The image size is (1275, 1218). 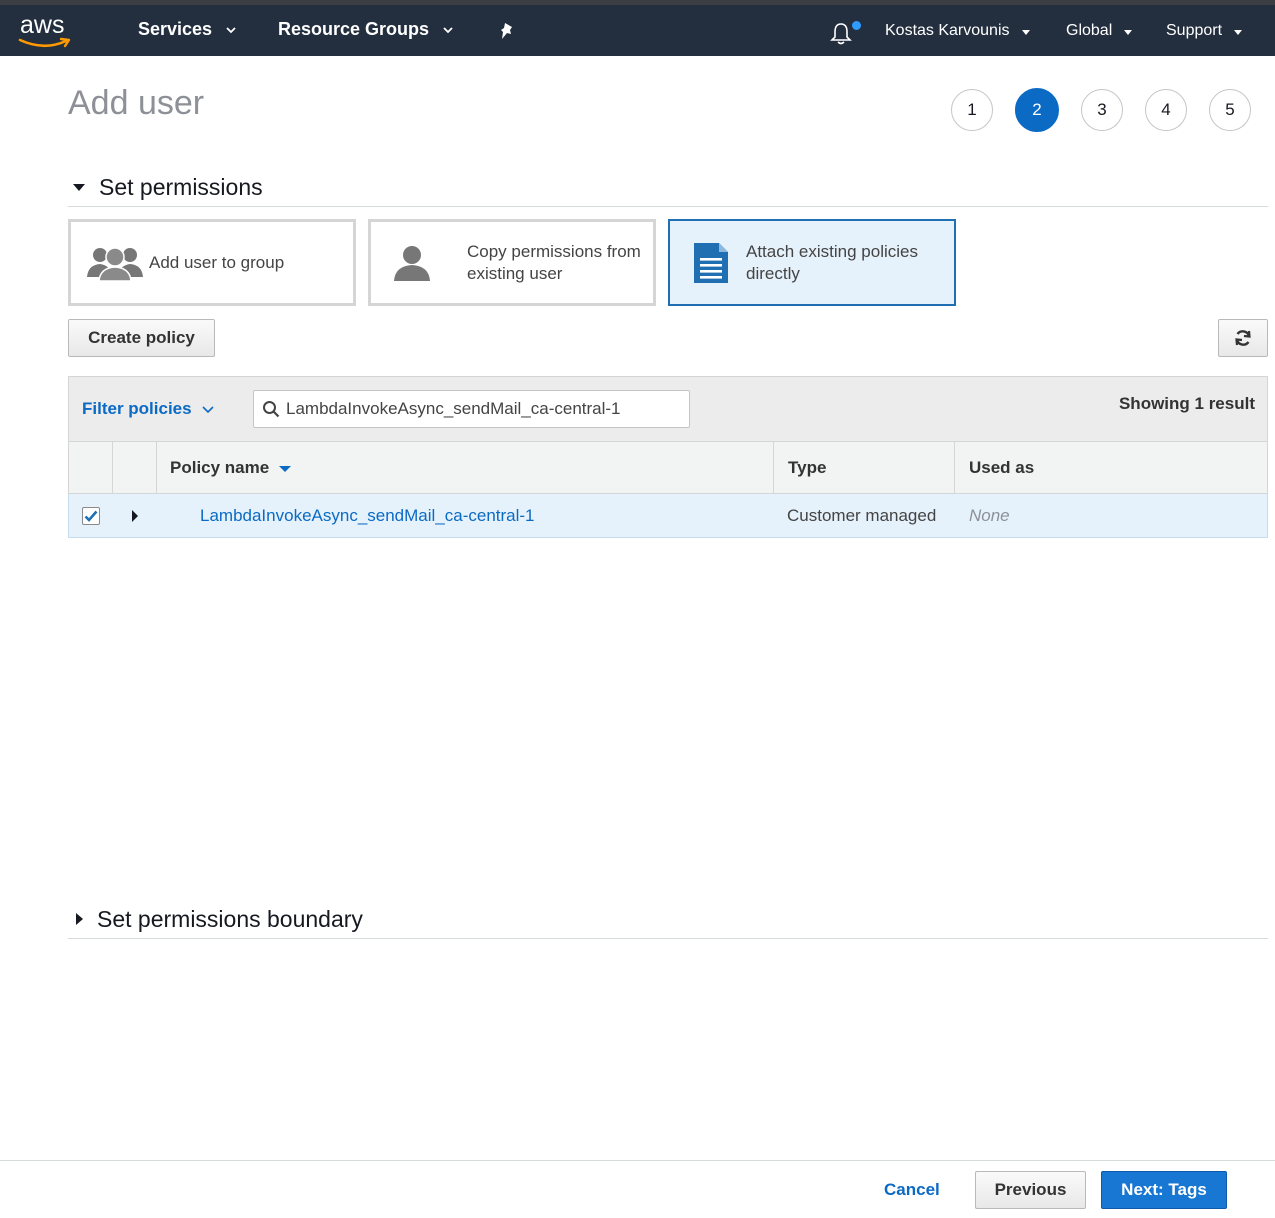 I want to click on page-title: Add user, so click(x=136, y=103).